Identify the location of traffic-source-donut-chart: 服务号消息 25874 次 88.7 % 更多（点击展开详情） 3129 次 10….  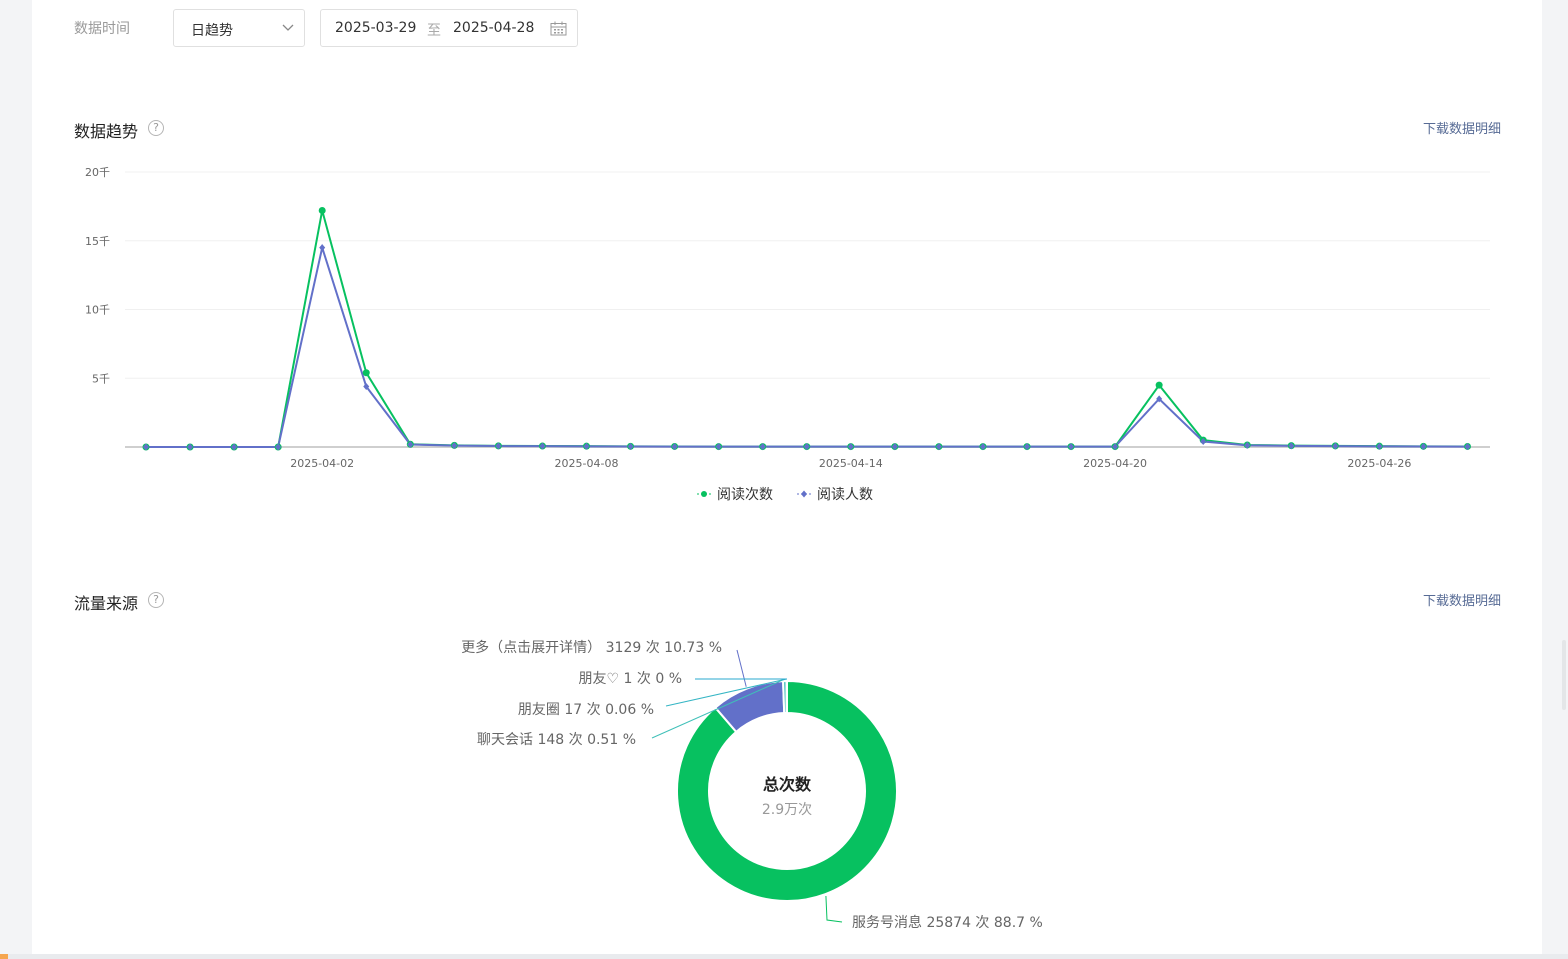
(752, 785).